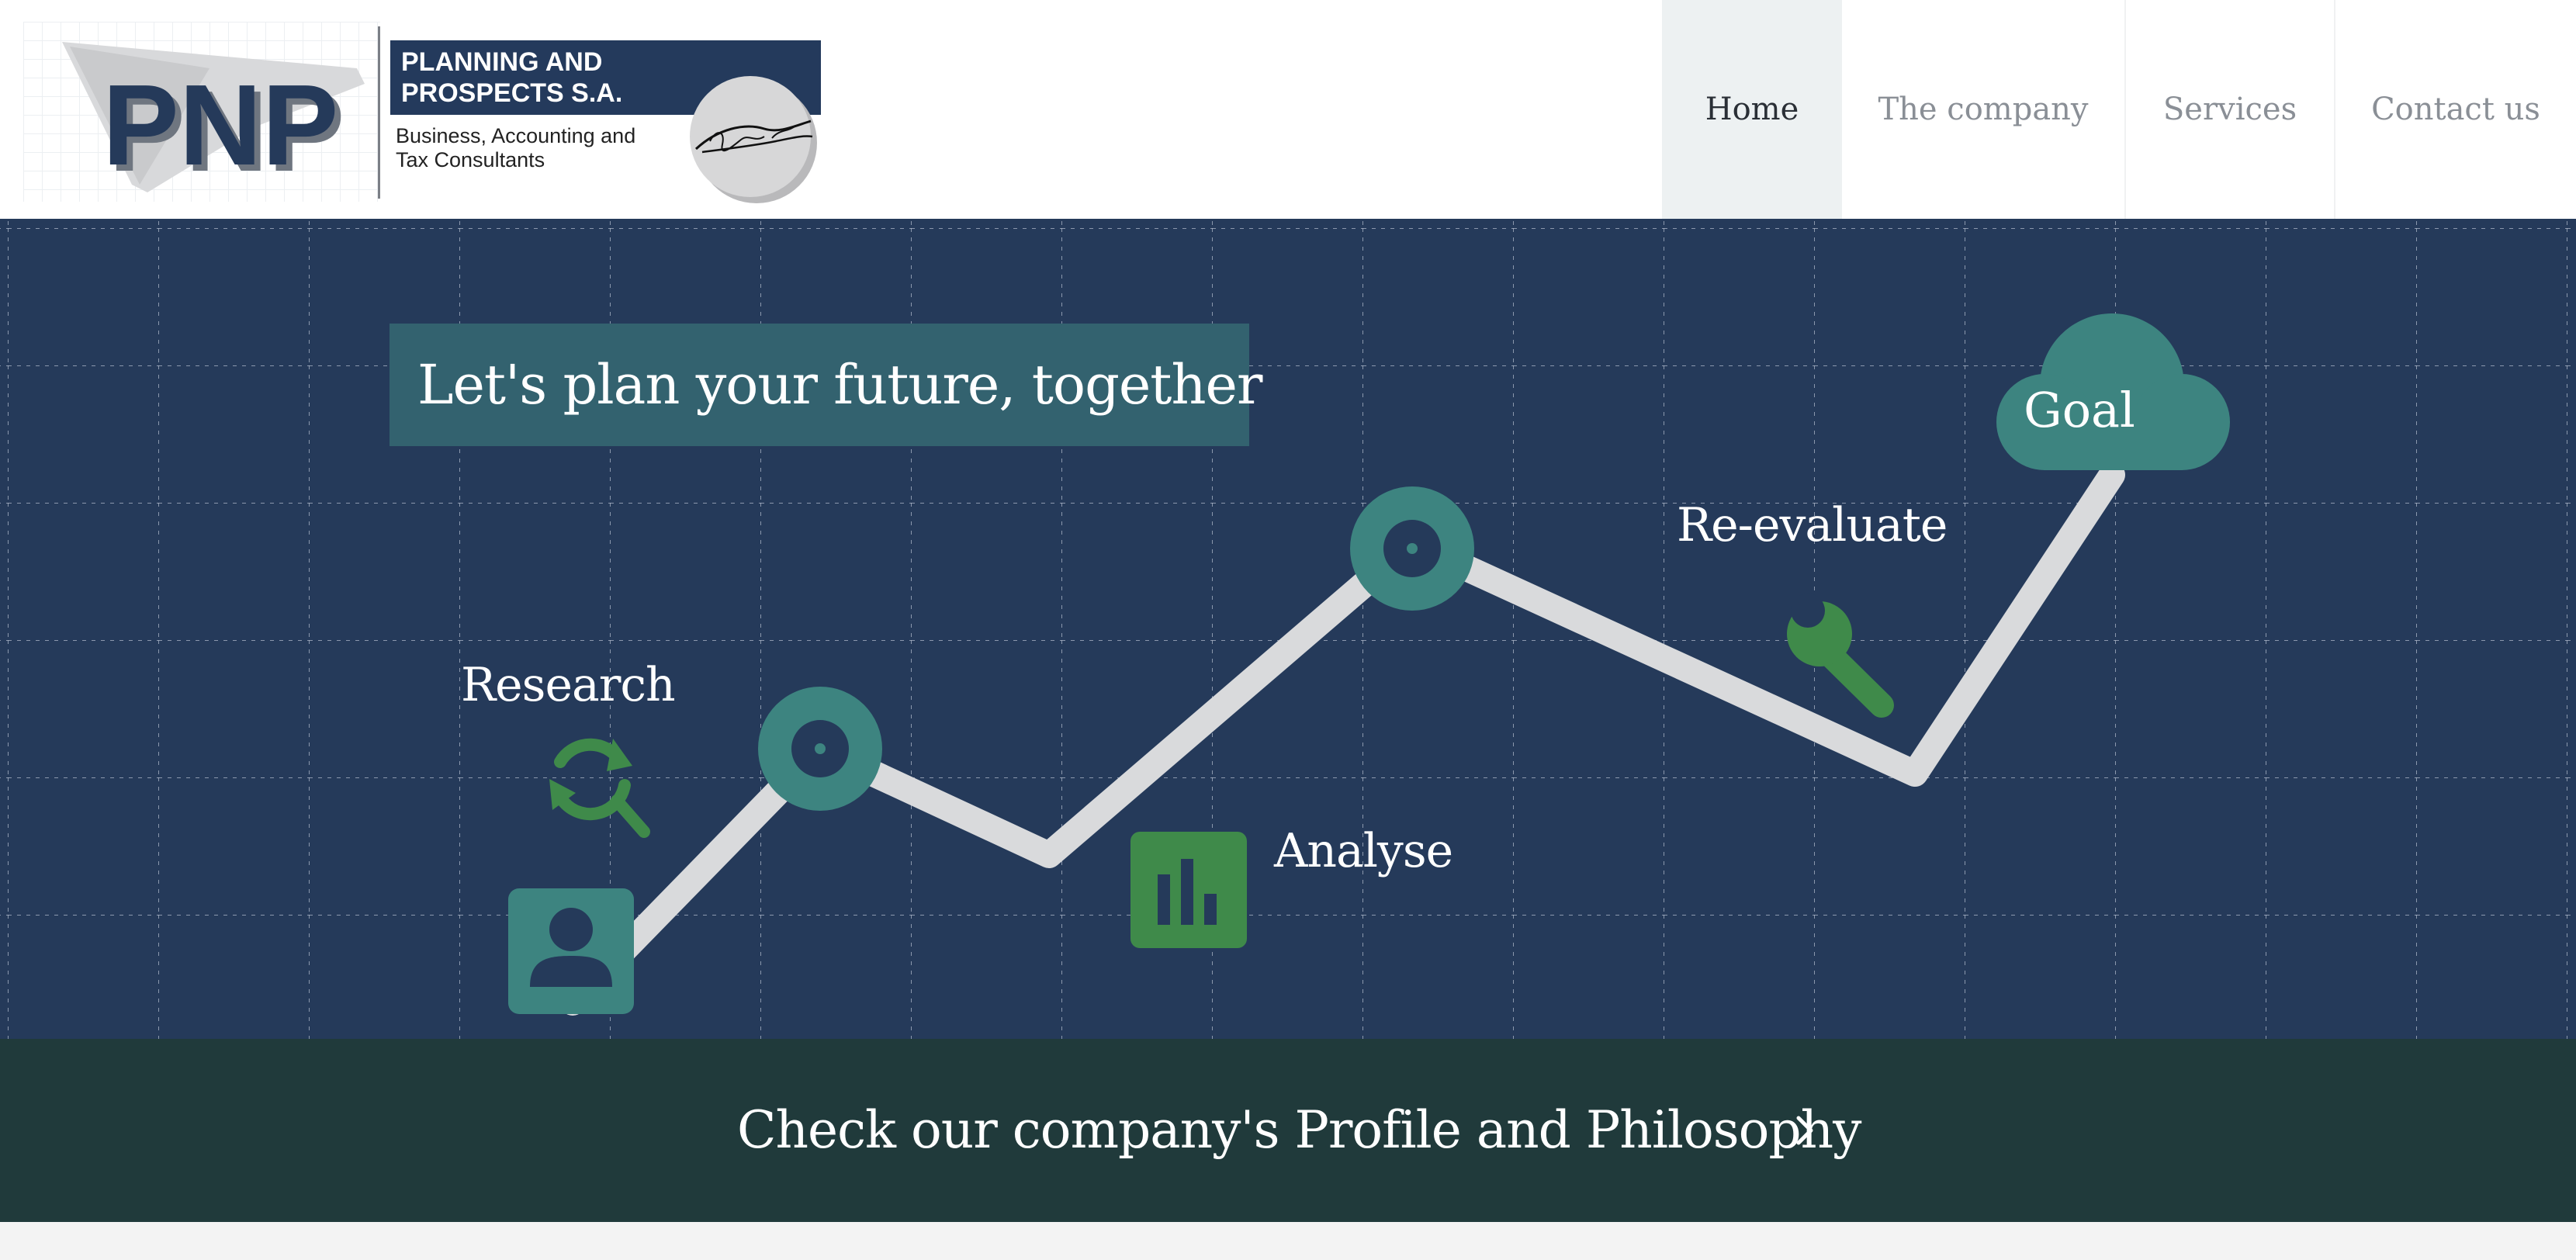 This screenshot has height=1260, width=2576. I want to click on nav-item-home-label: Home, so click(1752, 110).